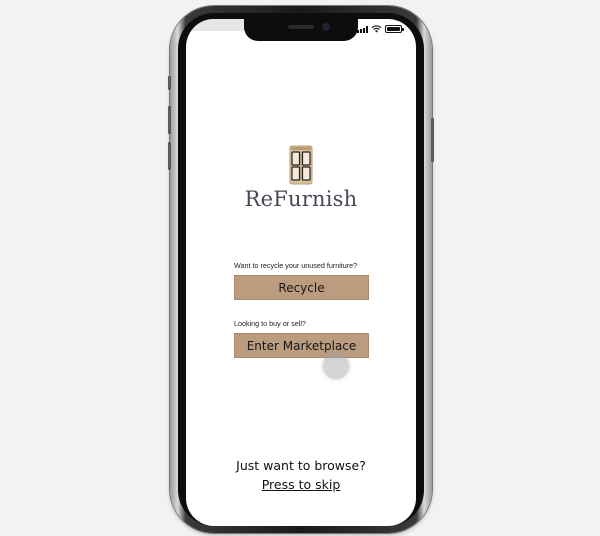  What do you see at coordinates (326, 27) in the screenshot?
I see `front-camera` at bounding box center [326, 27].